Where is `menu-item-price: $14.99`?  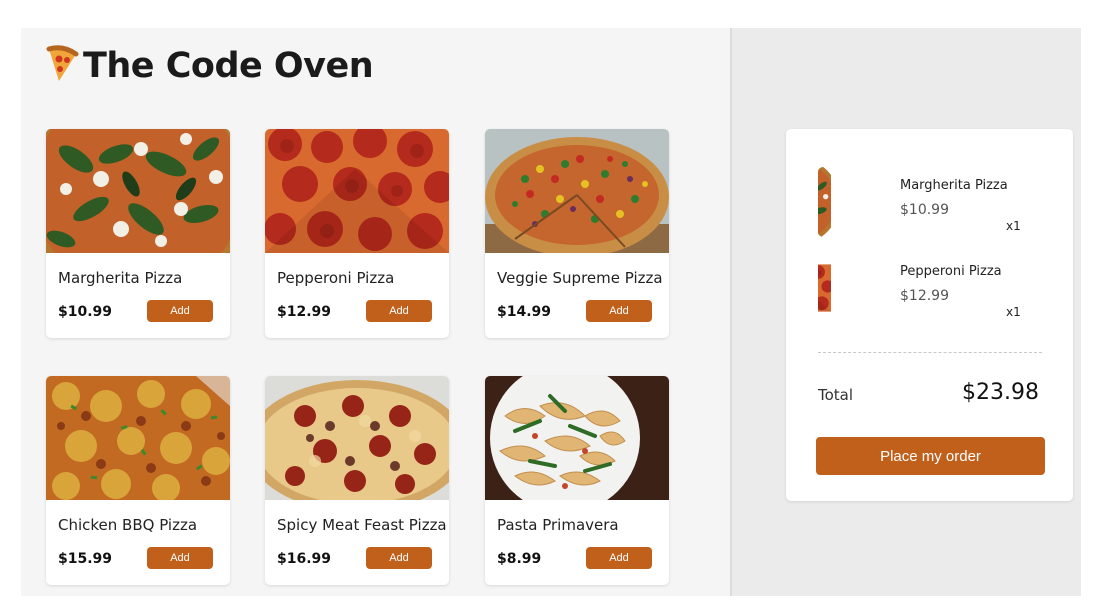 menu-item-price: $14.99 is located at coordinates (524, 312).